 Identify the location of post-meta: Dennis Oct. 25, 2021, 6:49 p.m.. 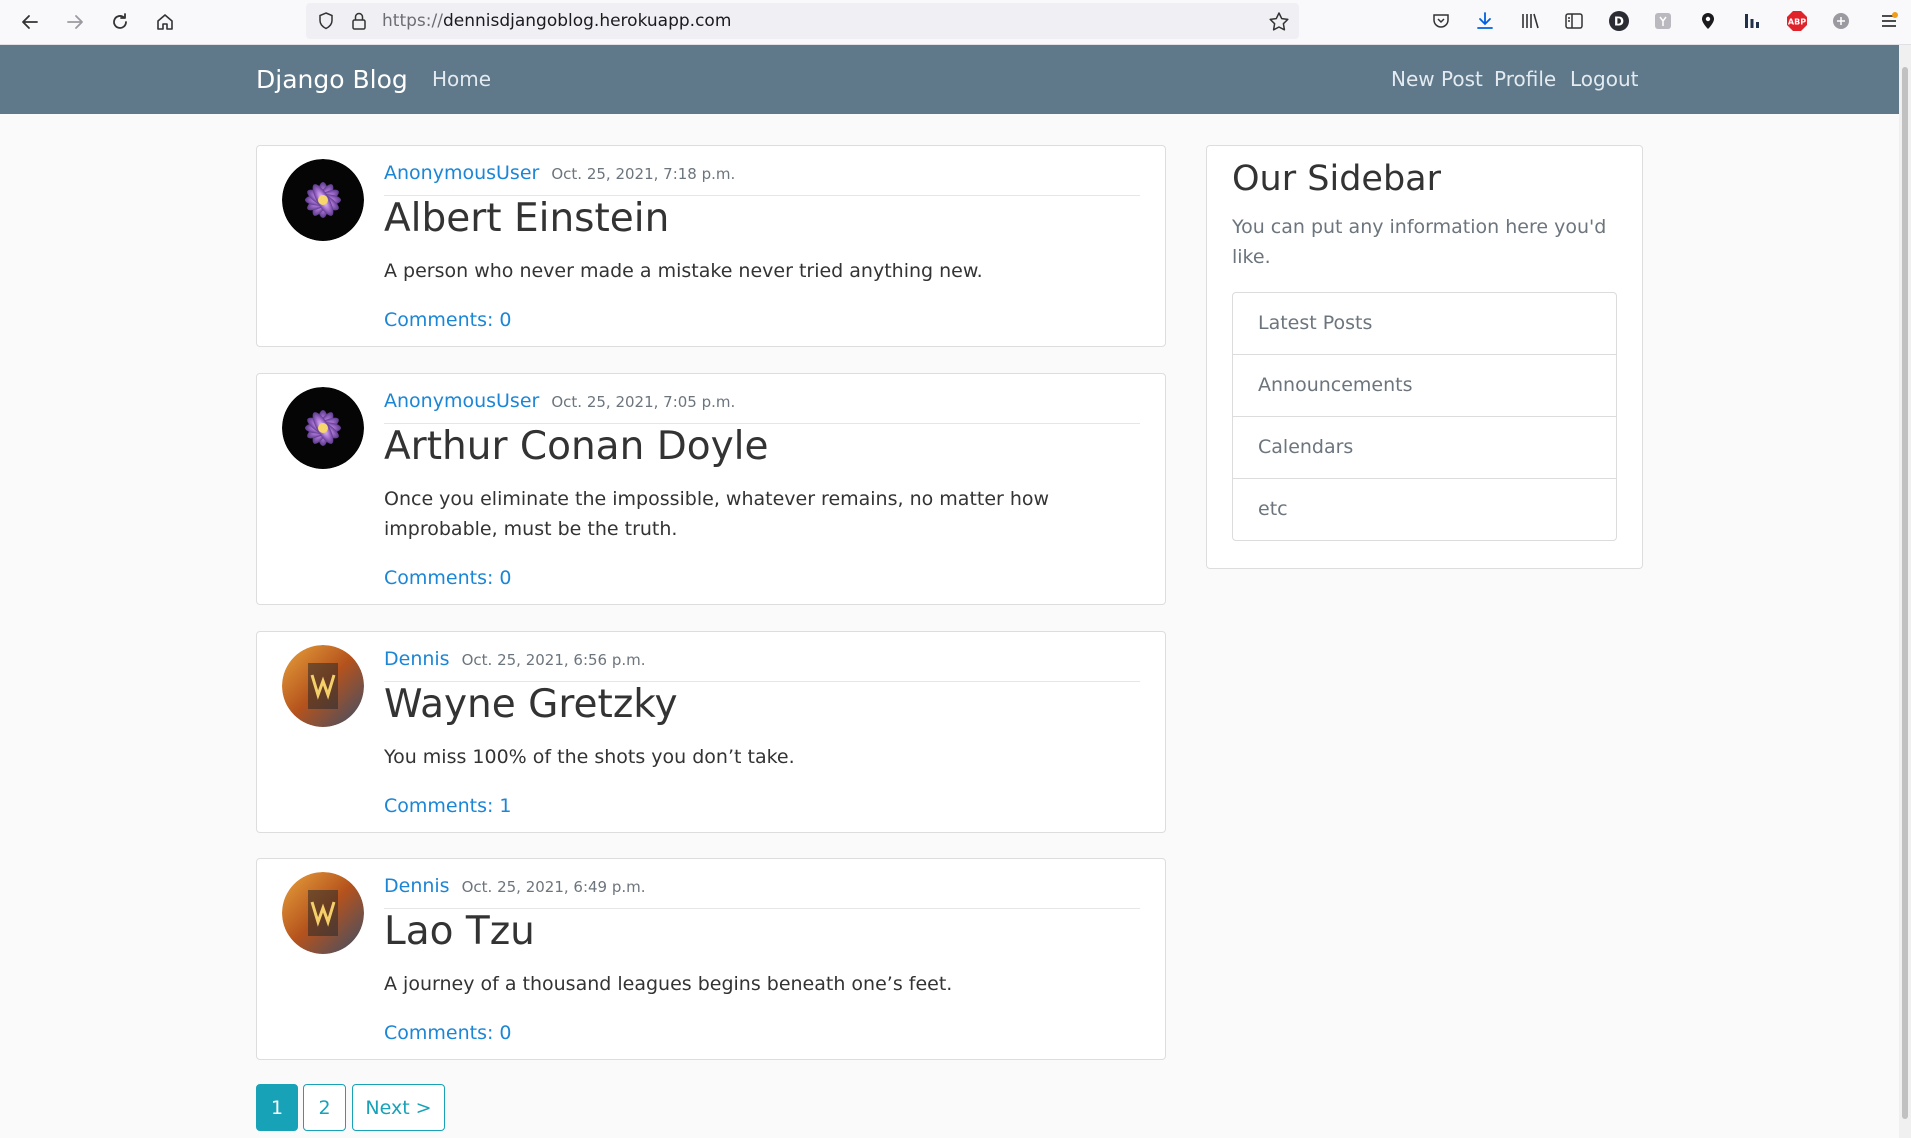
(762, 892).